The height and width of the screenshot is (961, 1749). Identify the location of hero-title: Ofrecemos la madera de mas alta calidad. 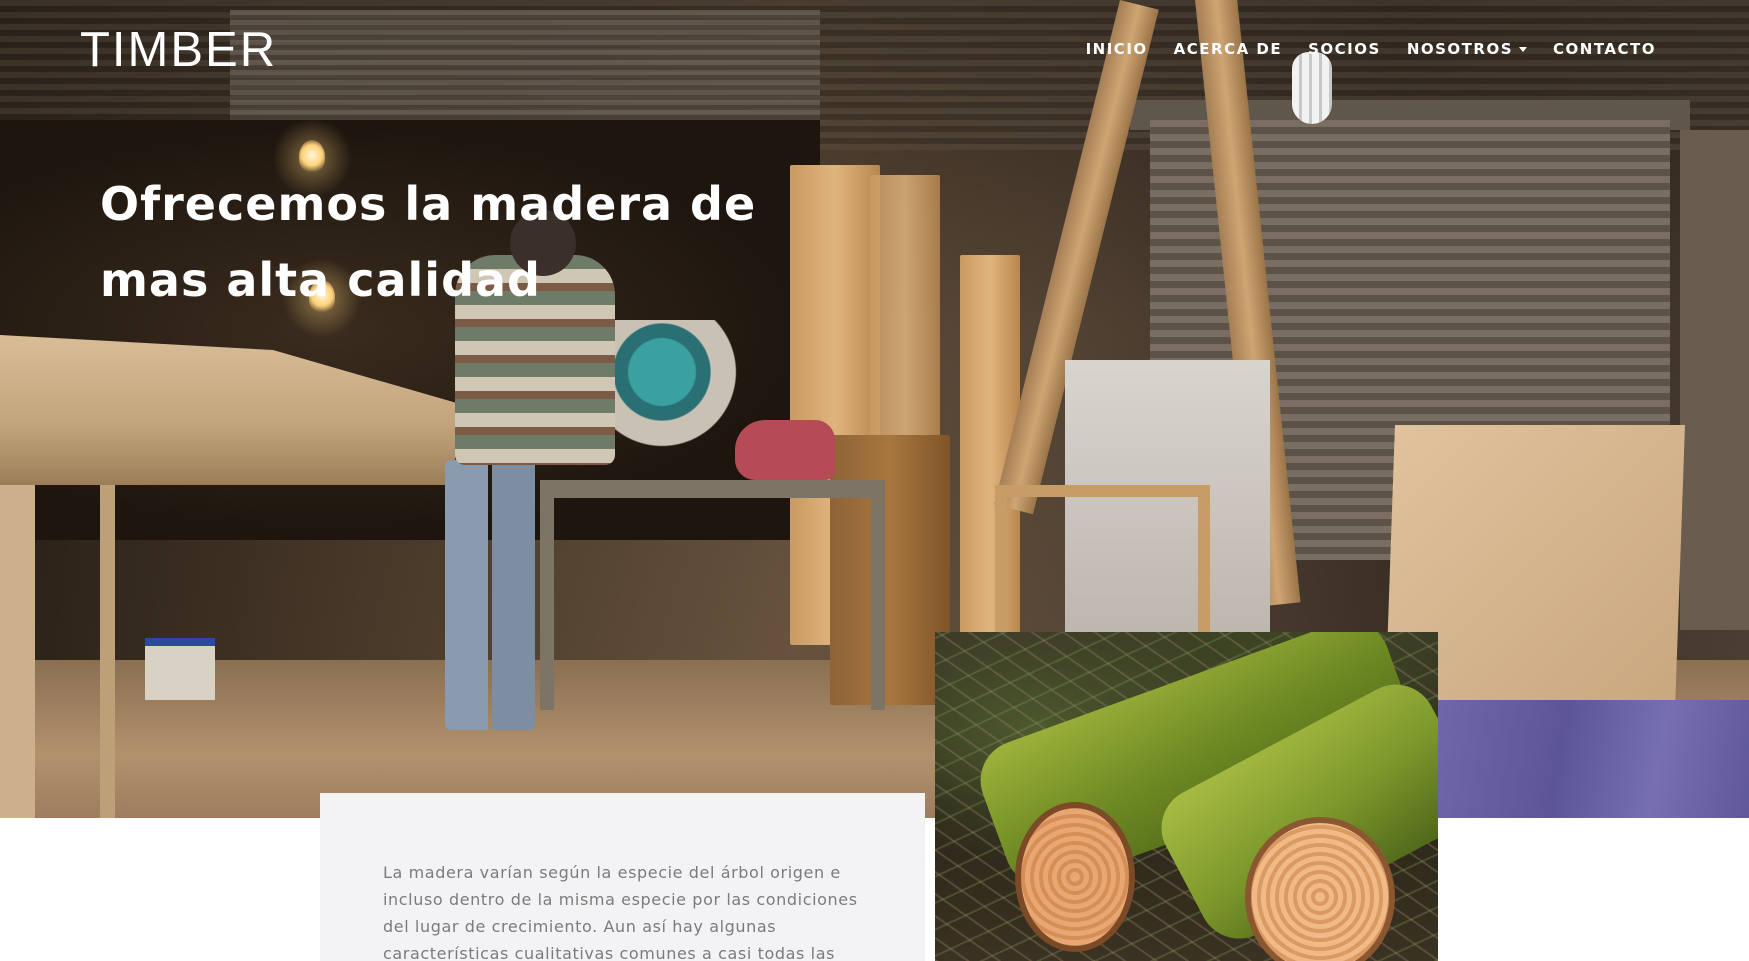
(440, 242).